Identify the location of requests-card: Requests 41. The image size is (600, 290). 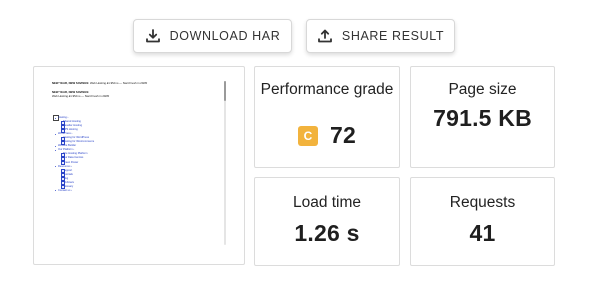
(482, 221).